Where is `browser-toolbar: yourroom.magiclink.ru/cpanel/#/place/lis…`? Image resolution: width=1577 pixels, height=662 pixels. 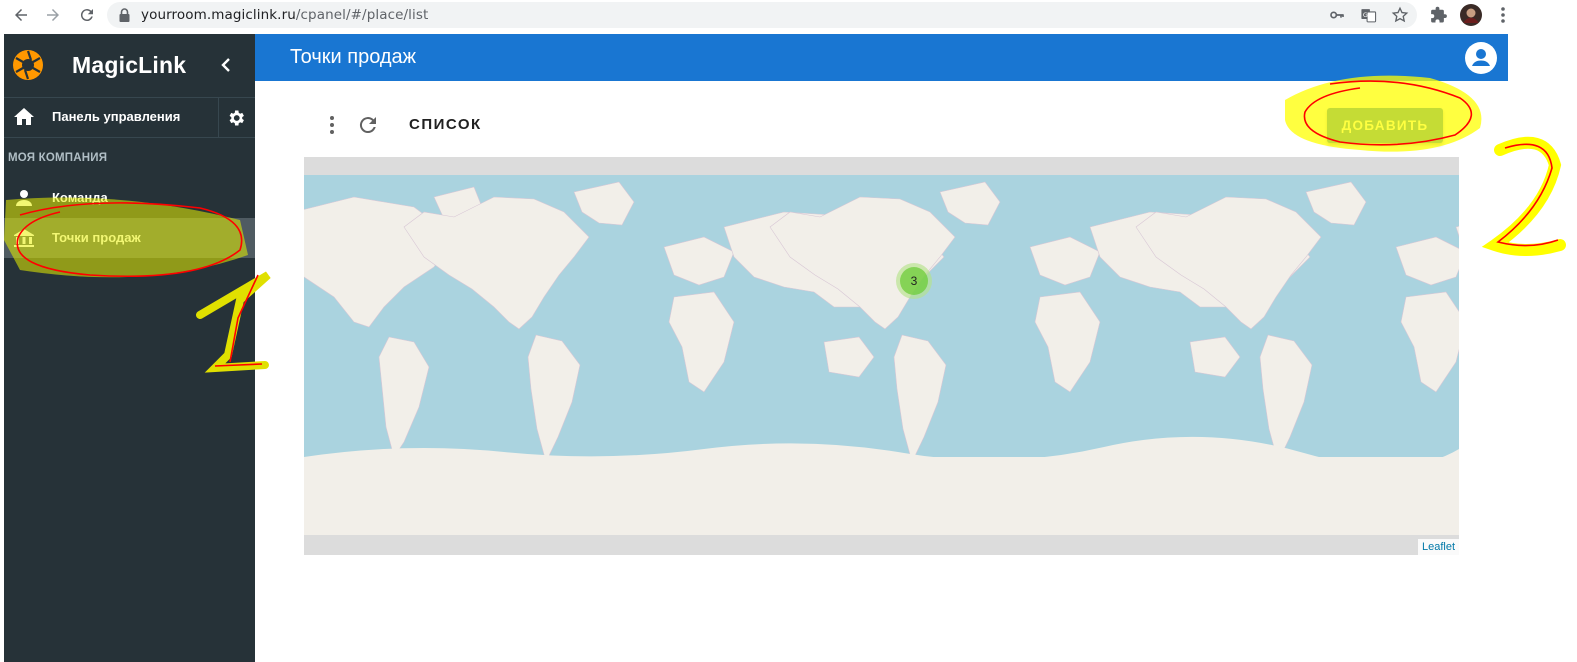
browser-toolbar: yourroom.magiclink.ru/cpanel/#/place/lis… is located at coordinates (788, 15).